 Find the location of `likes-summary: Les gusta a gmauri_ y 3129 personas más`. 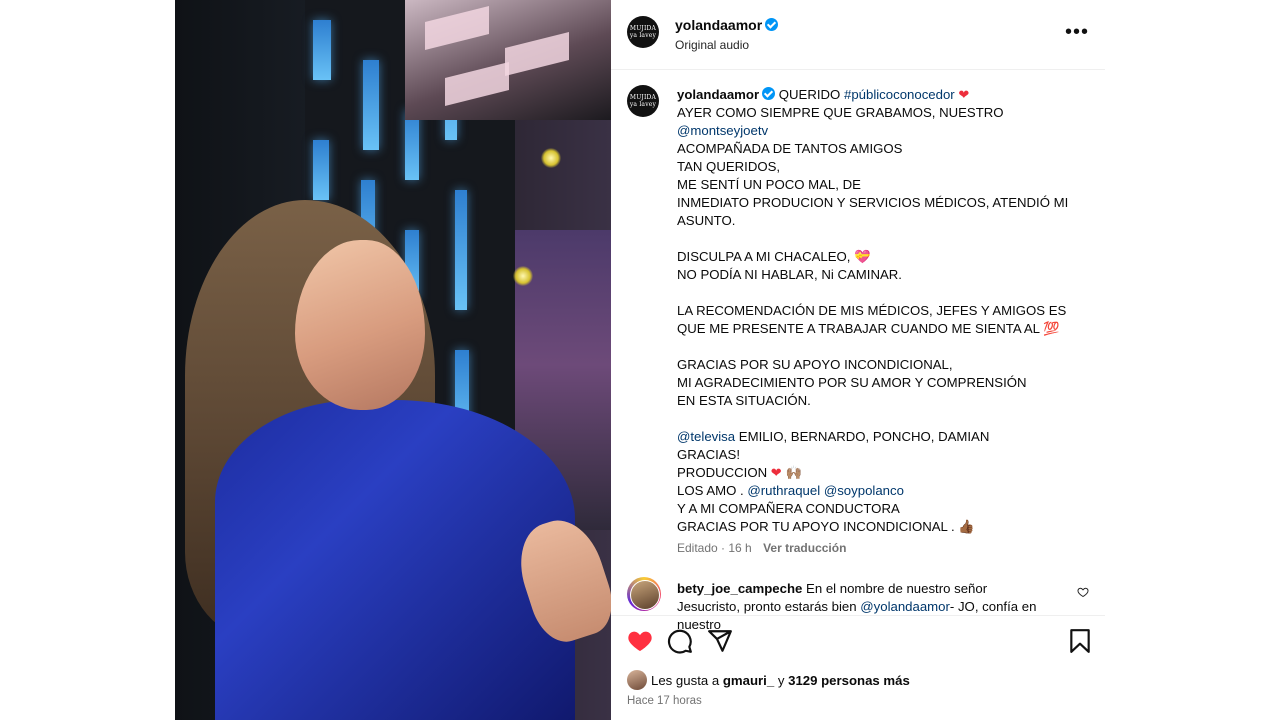

likes-summary: Les gusta a gmauri_ y 3129 personas más is located at coordinates (768, 680).